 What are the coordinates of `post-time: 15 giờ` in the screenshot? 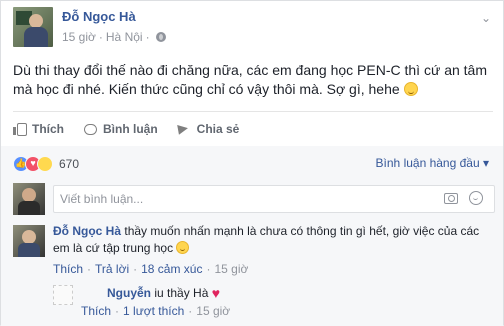 It's located at (79, 37).